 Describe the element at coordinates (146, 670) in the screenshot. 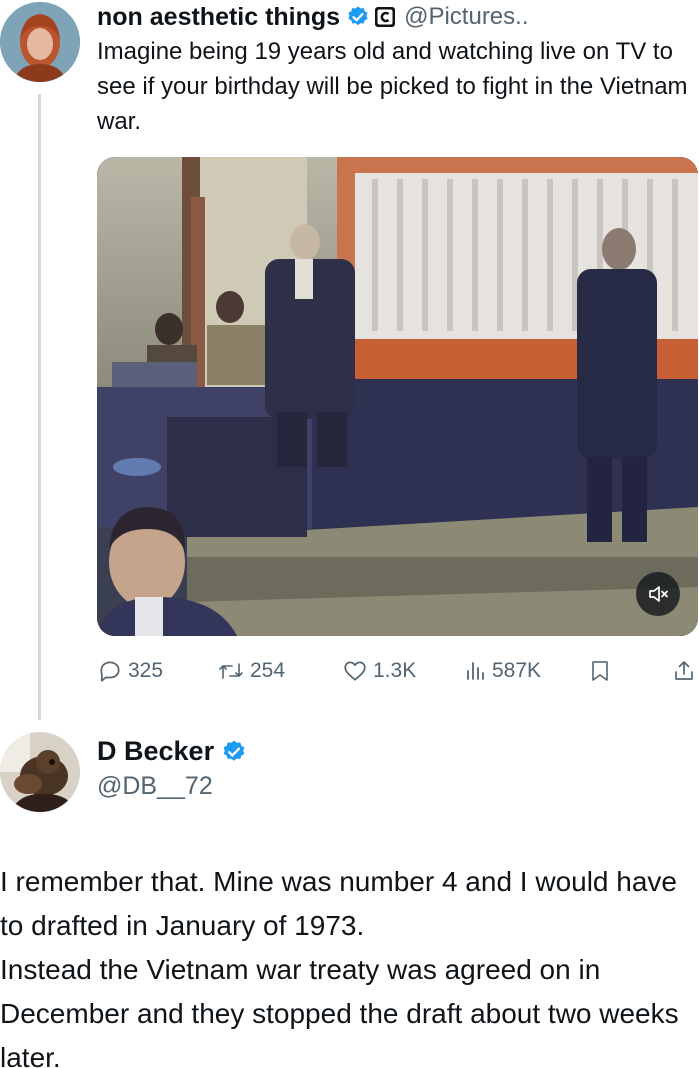

I see `reply-count: 325` at that location.